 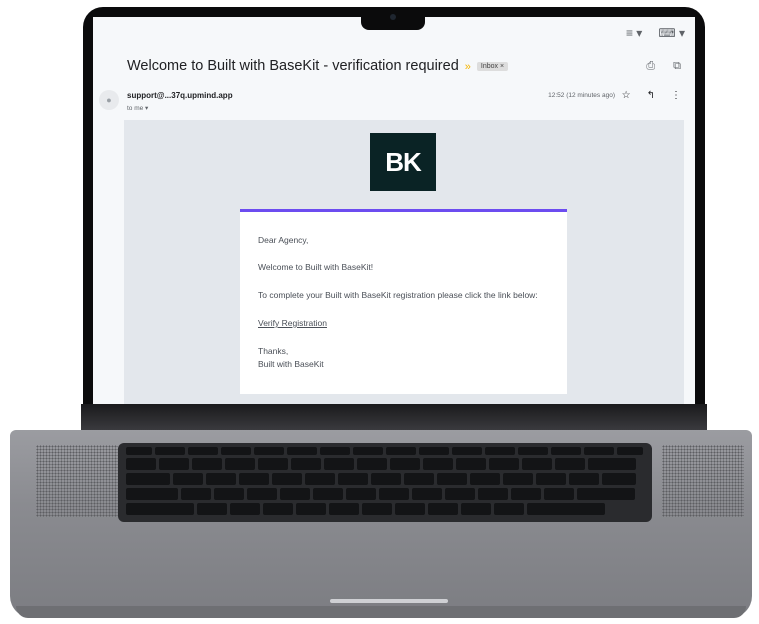 What do you see at coordinates (137, 108) in the screenshot?
I see `recipient-dropdown: to me ▾` at bounding box center [137, 108].